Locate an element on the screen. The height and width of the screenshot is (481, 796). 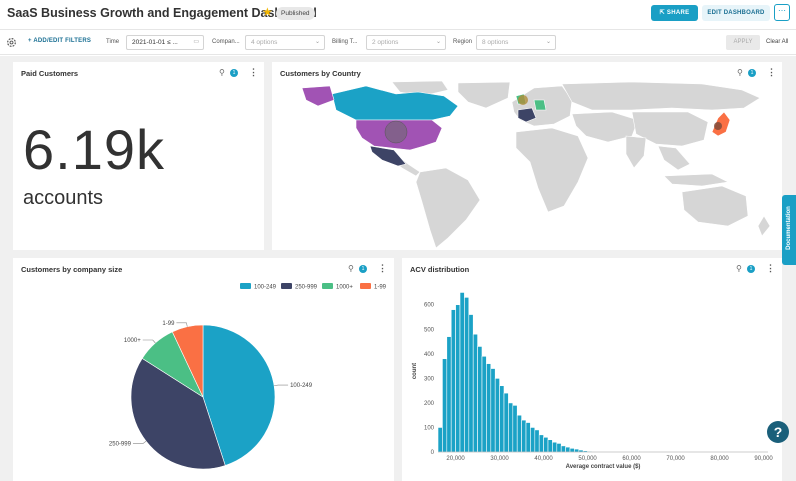
billing-filter-select: 2 options ⌄ is located at coordinates (406, 42).